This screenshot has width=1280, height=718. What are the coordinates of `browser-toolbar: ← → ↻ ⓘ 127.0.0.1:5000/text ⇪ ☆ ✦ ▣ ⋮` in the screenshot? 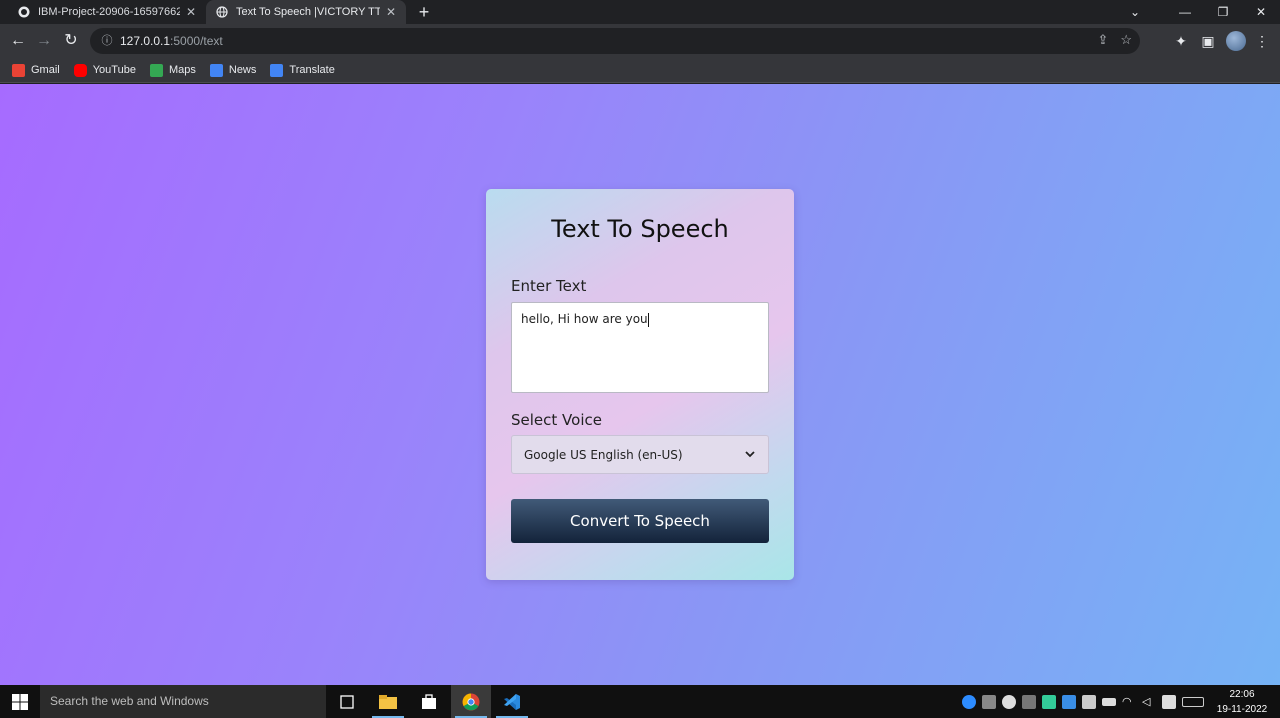 It's located at (640, 41).